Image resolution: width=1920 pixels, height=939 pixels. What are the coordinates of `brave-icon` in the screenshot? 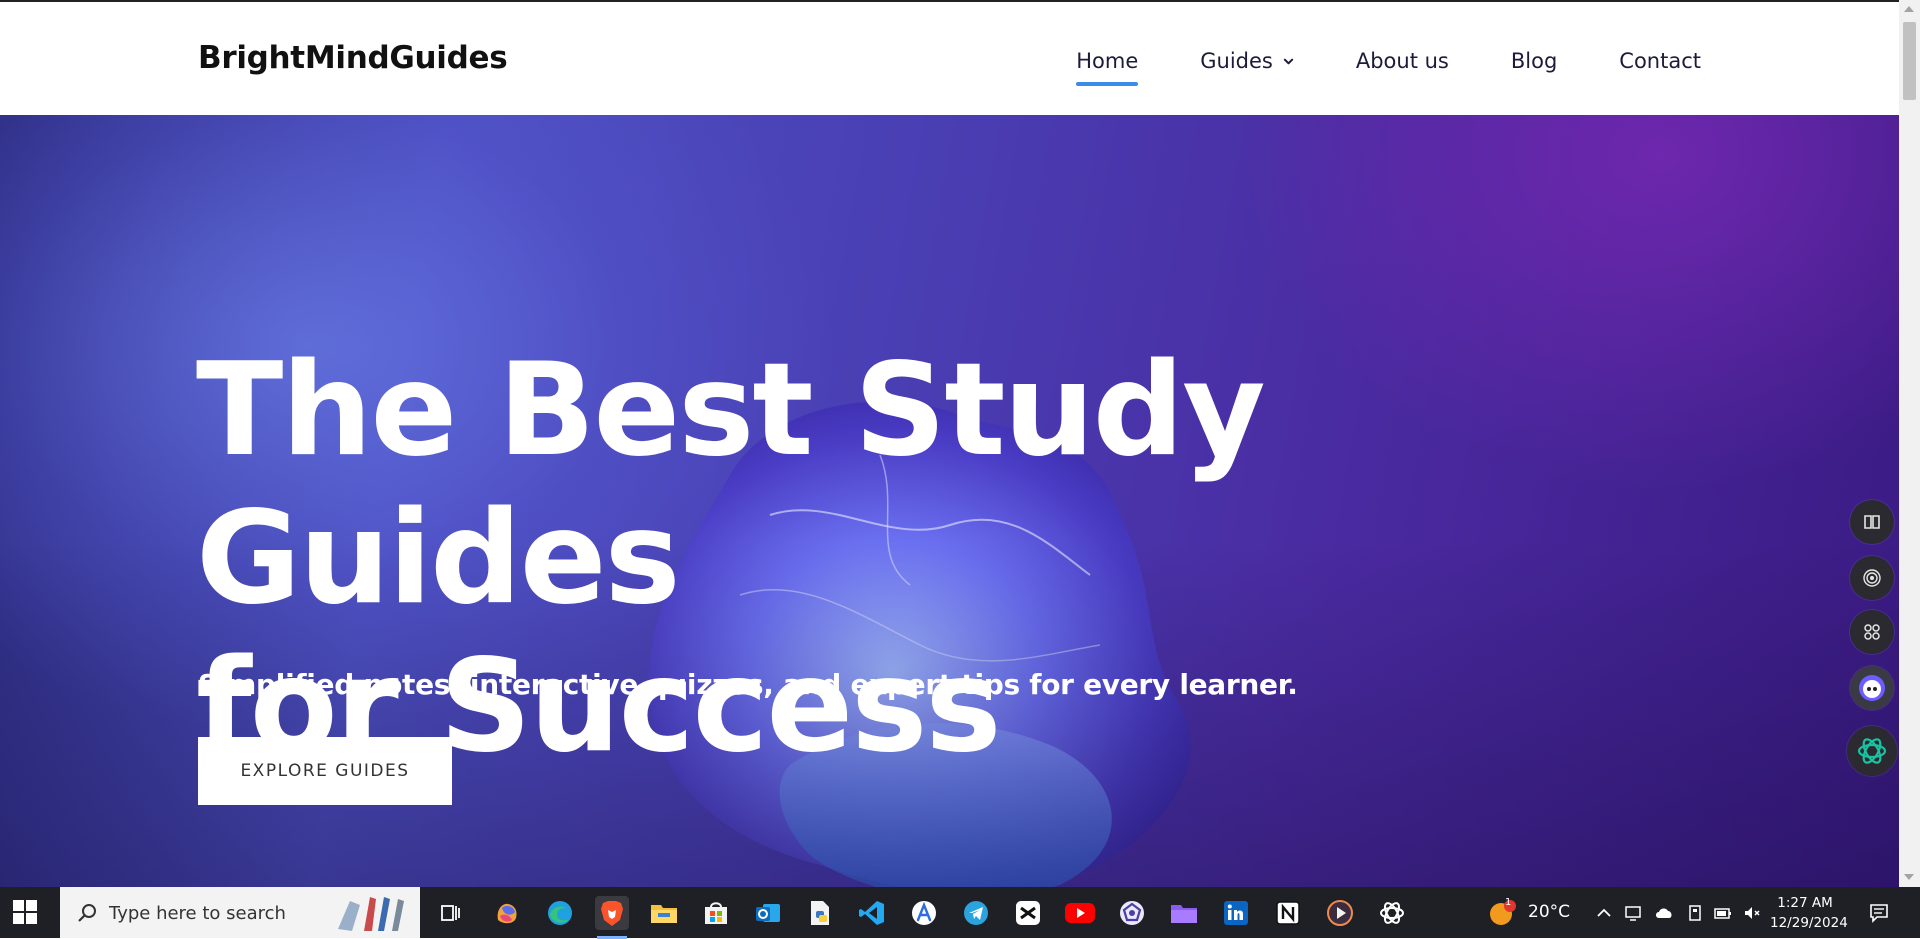 It's located at (612, 913).